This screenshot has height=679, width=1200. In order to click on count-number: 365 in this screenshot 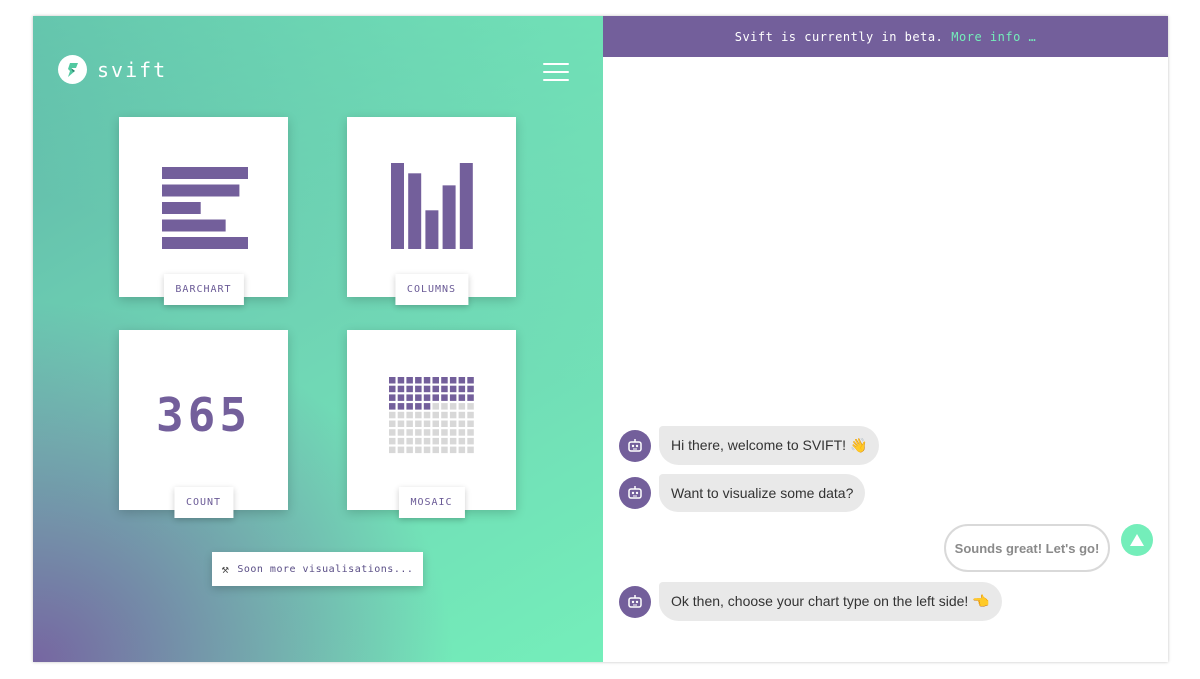, I will do `click(203, 415)`.